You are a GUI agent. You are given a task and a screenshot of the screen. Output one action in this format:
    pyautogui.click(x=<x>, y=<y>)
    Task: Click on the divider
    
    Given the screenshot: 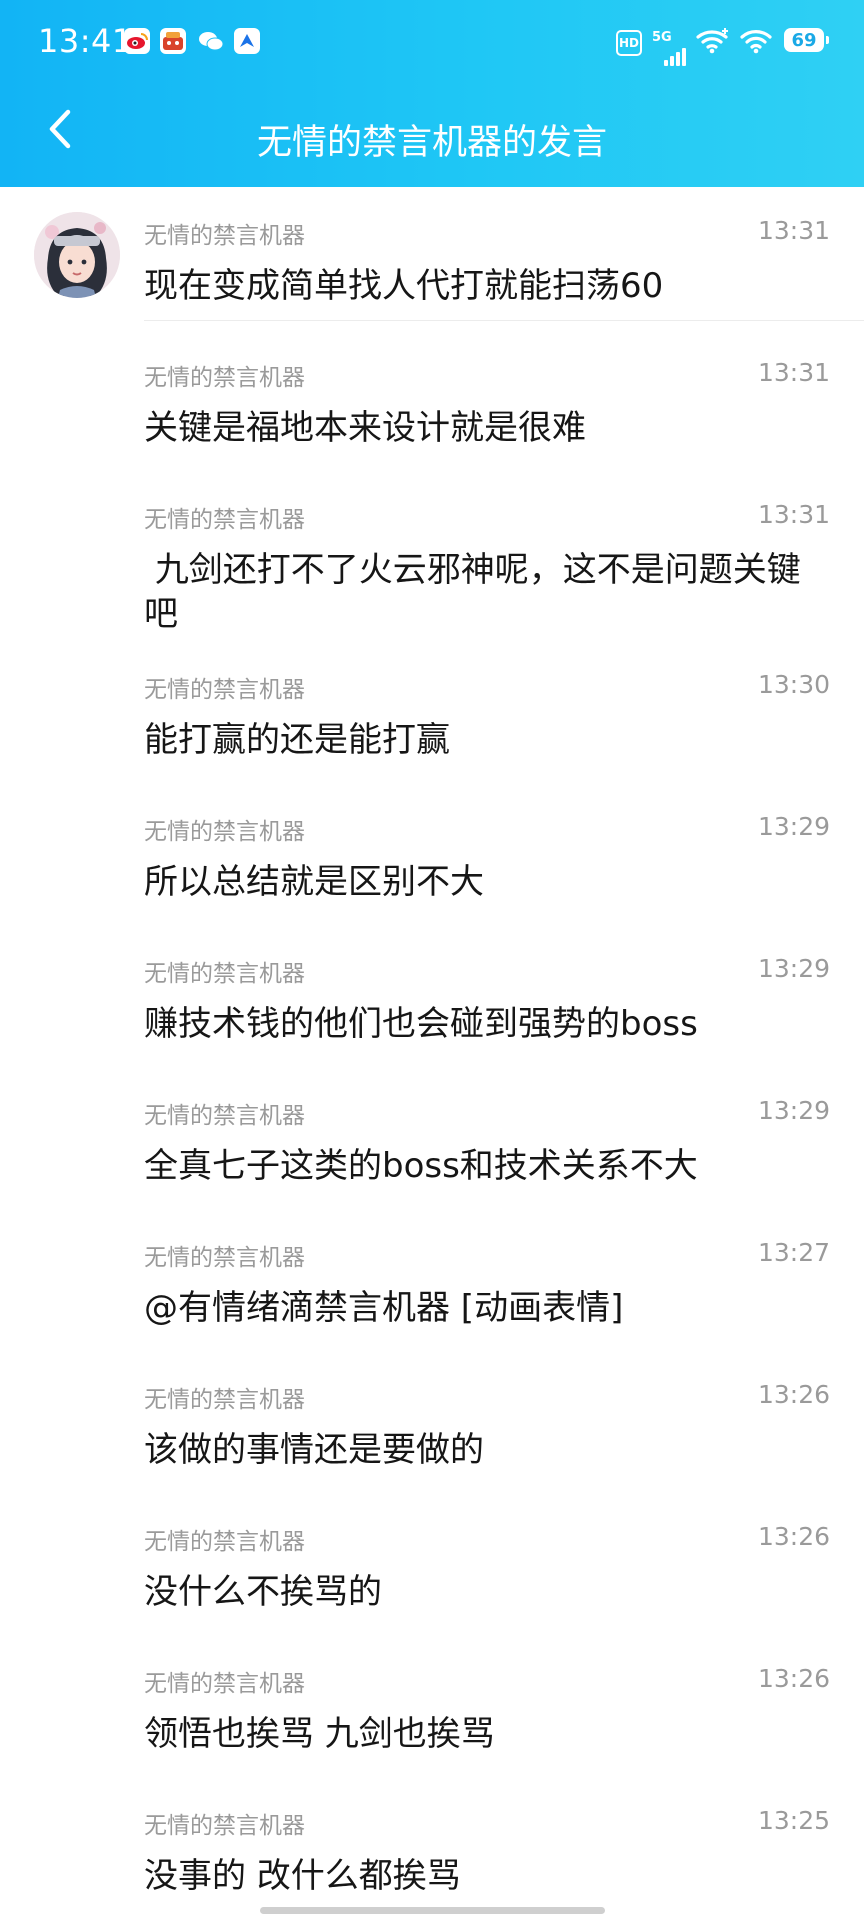 What is the action you would take?
    pyautogui.click(x=504, y=320)
    